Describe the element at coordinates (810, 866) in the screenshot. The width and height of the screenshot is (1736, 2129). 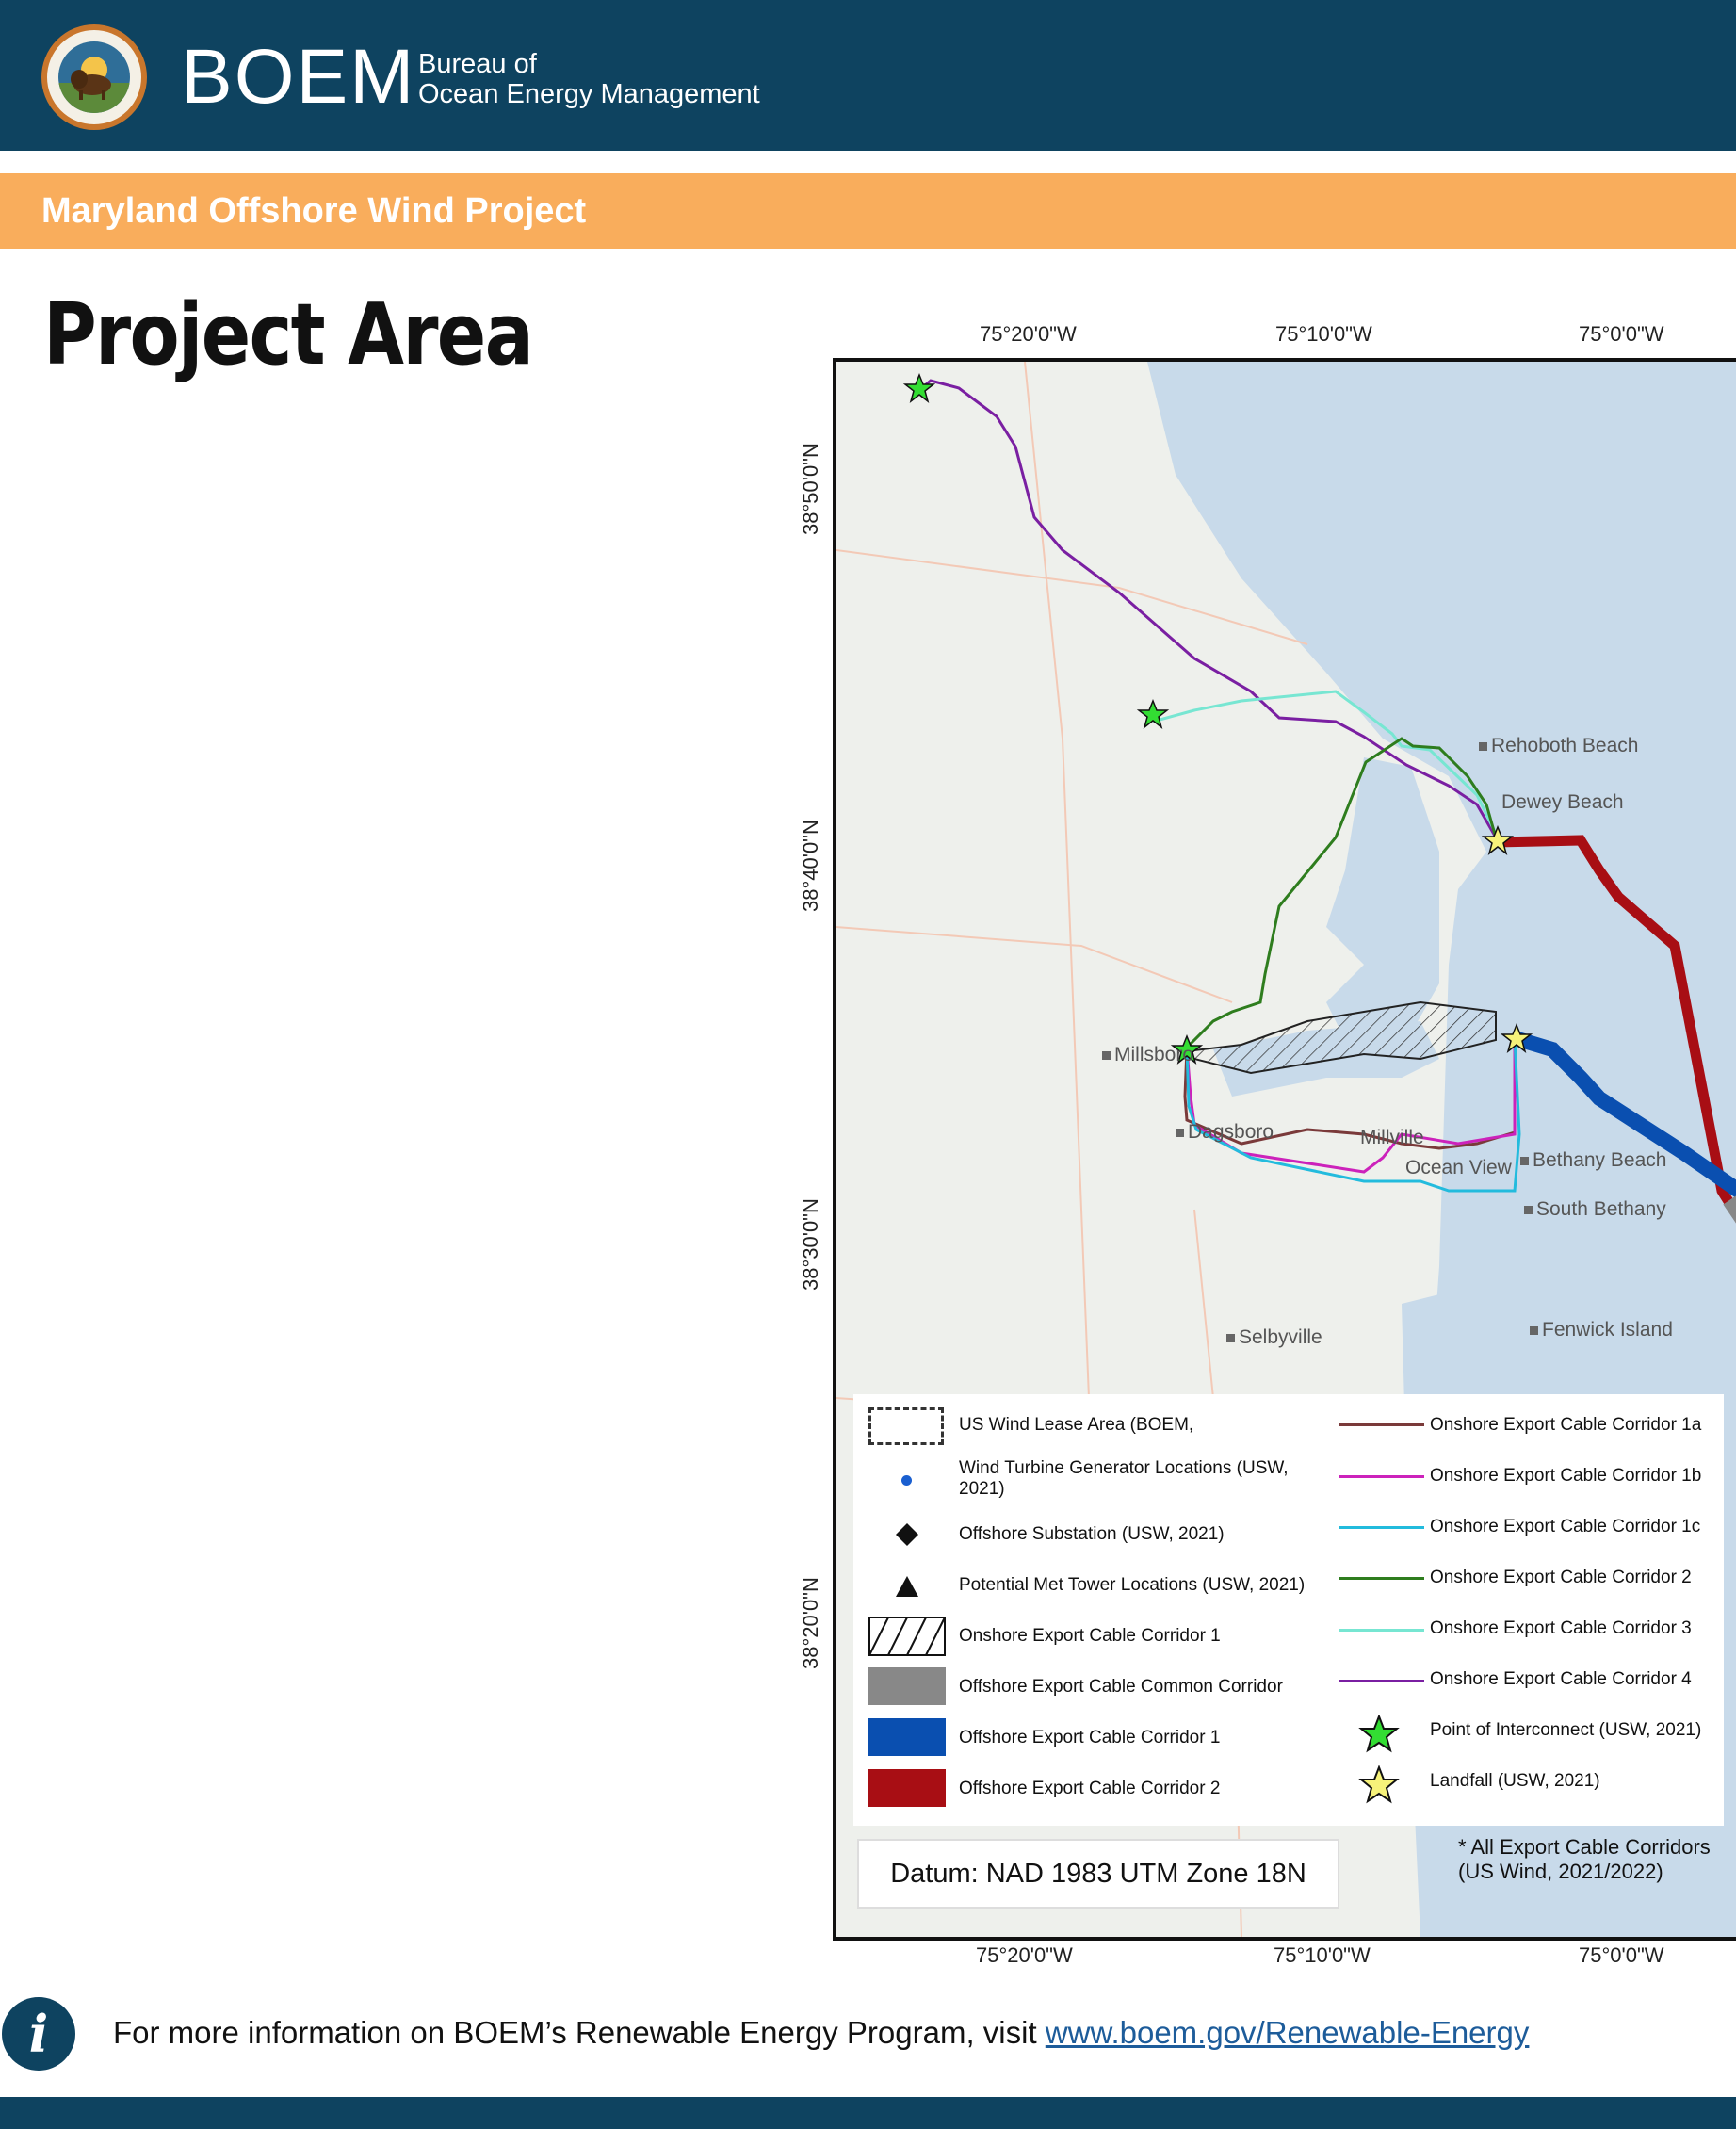
I see `lat-label-2: 38°40'0"N` at that location.